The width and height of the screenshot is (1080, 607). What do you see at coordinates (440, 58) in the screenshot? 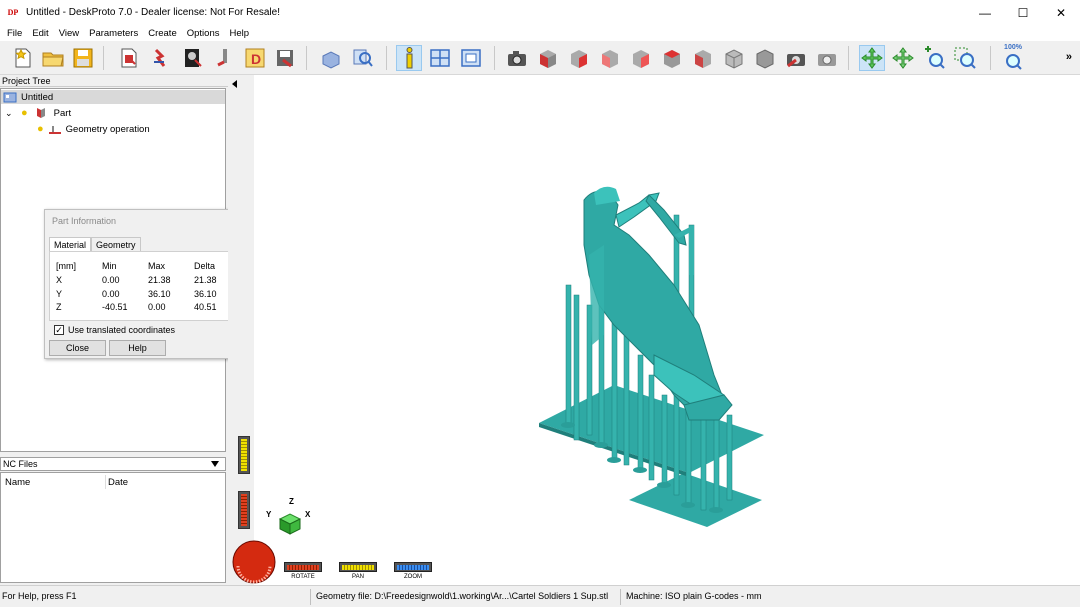
I see `layout-icon` at bounding box center [440, 58].